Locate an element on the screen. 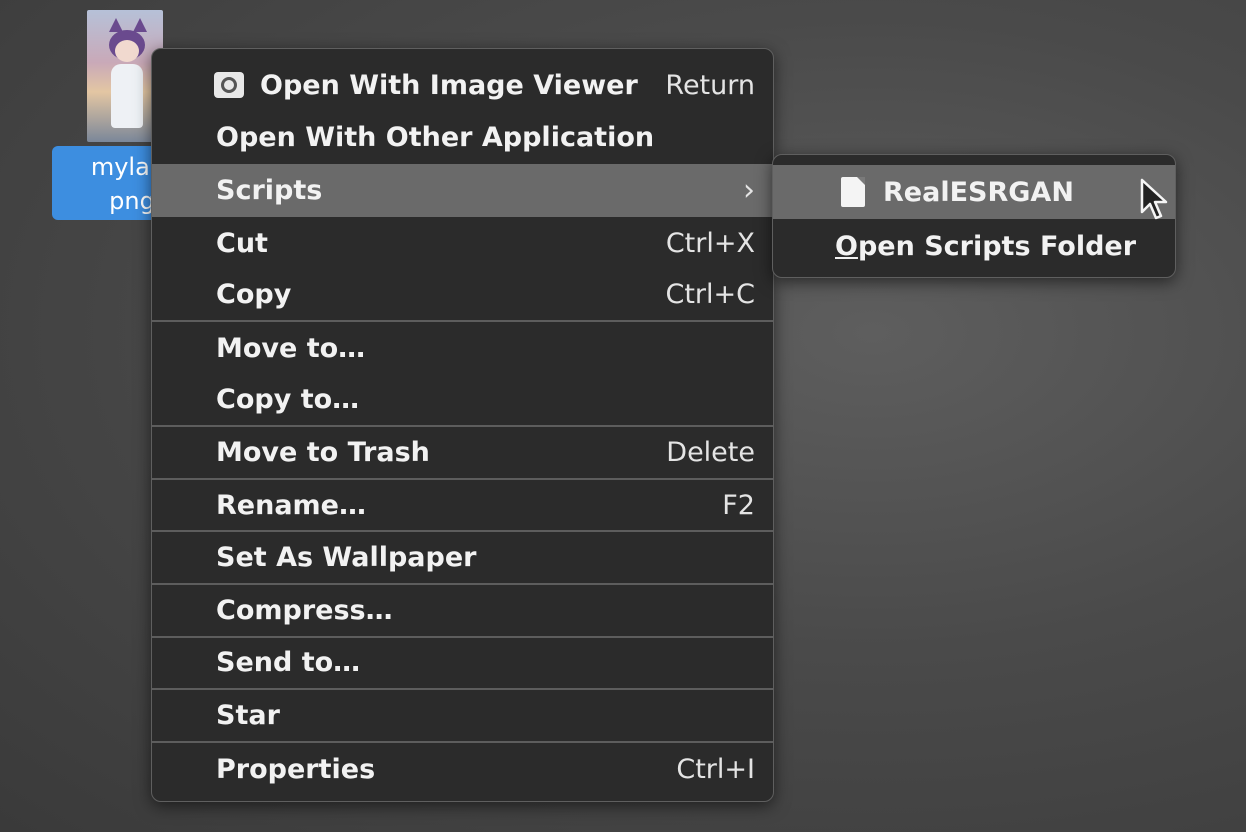 The width and height of the screenshot is (1246, 832). menu-item-shortcut: F2 is located at coordinates (738, 505).